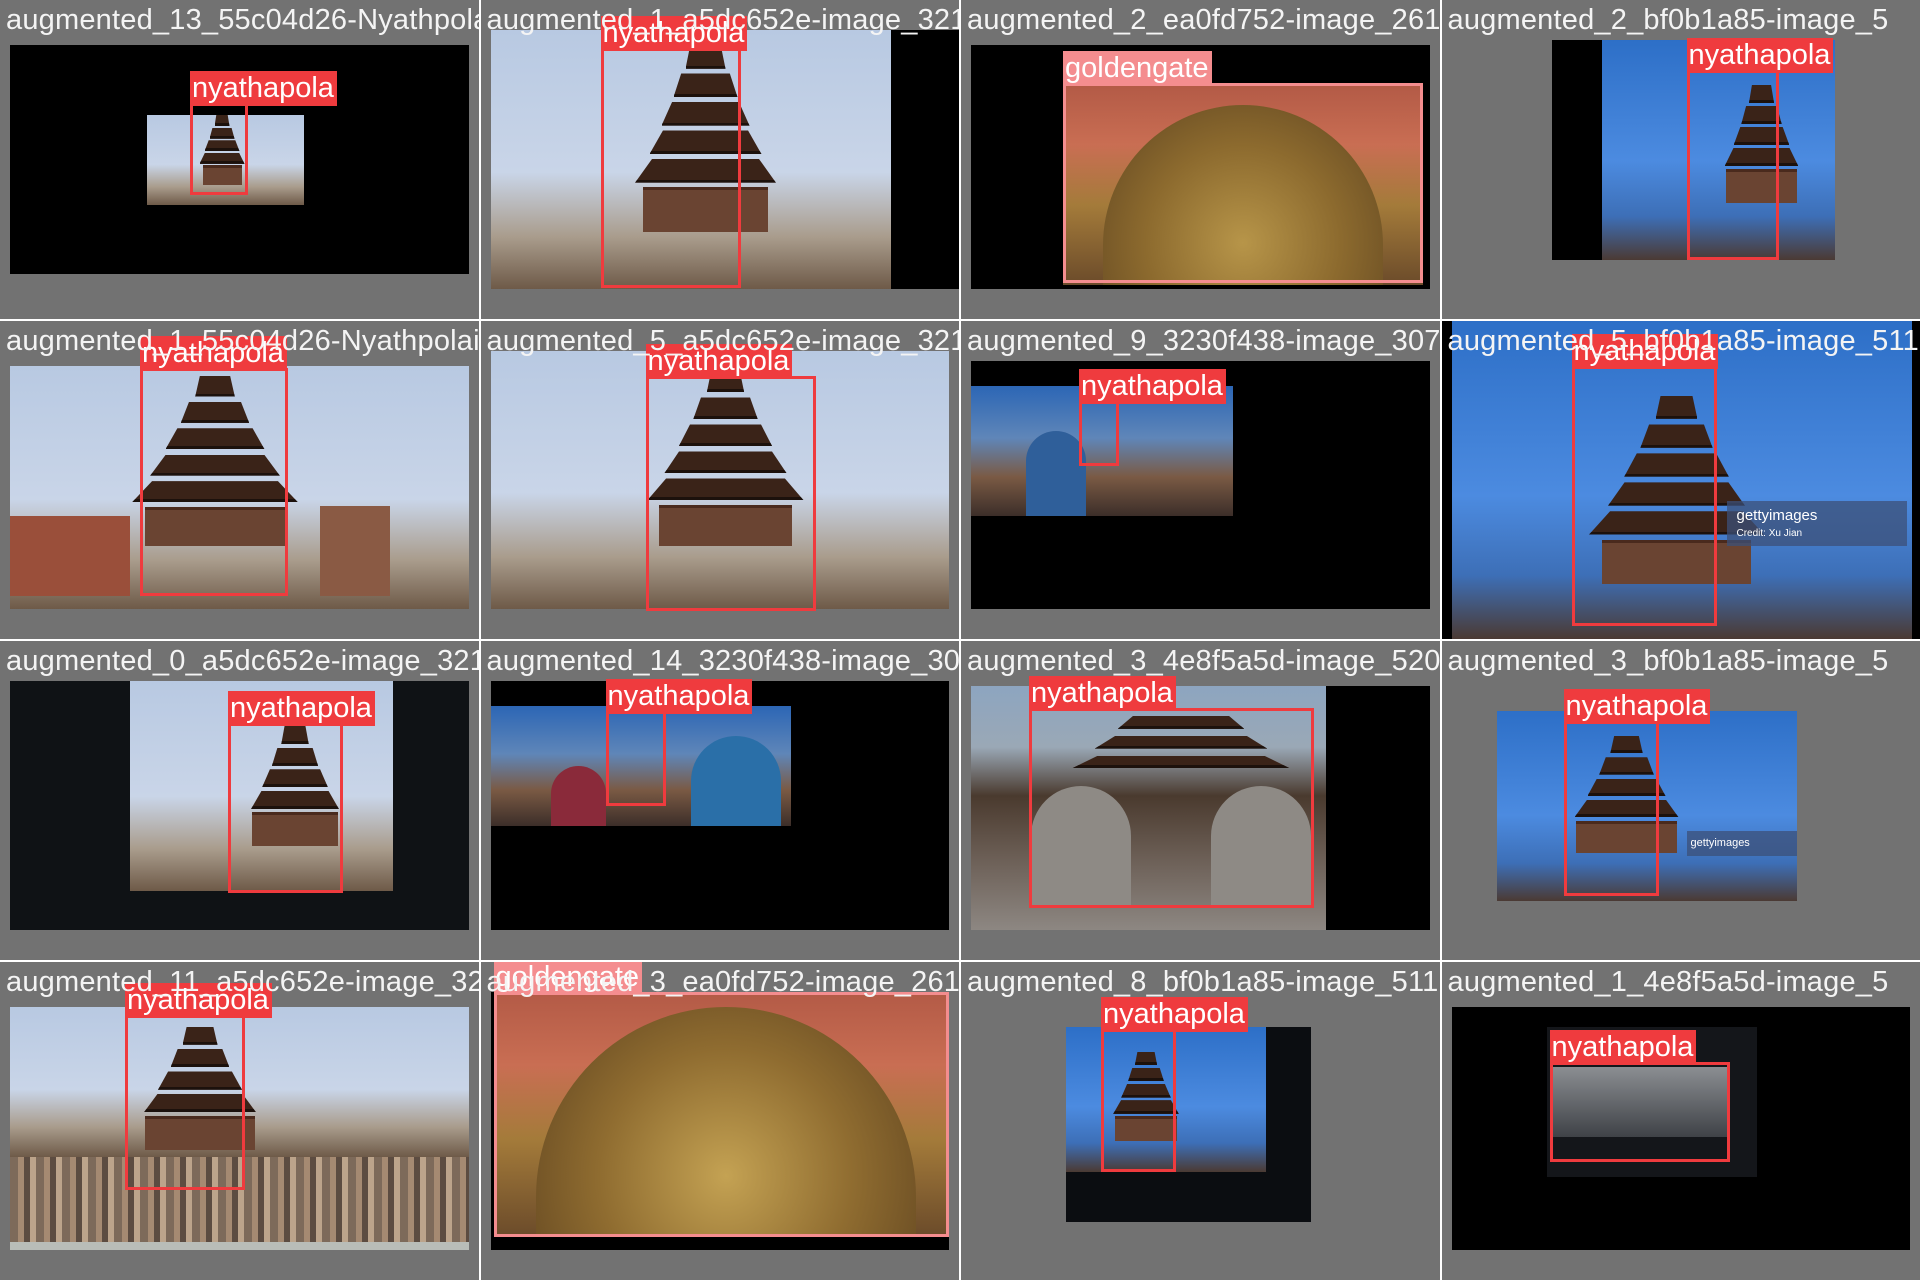 Image resolution: width=1920 pixels, height=1280 pixels. Describe the element at coordinates (1203, 20) in the screenshot. I see `tile-title: augmented_2_ea0fd752-image_261.png` at that location.